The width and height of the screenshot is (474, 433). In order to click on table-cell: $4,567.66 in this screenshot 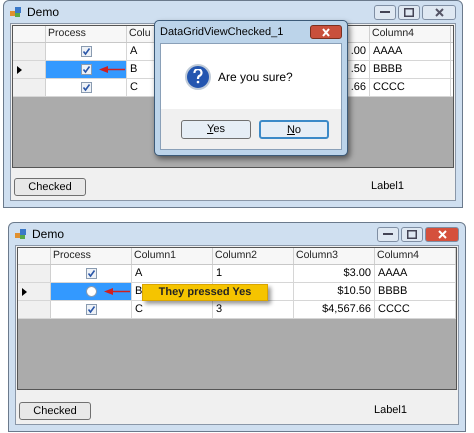, I will do `click(334, 309)`.